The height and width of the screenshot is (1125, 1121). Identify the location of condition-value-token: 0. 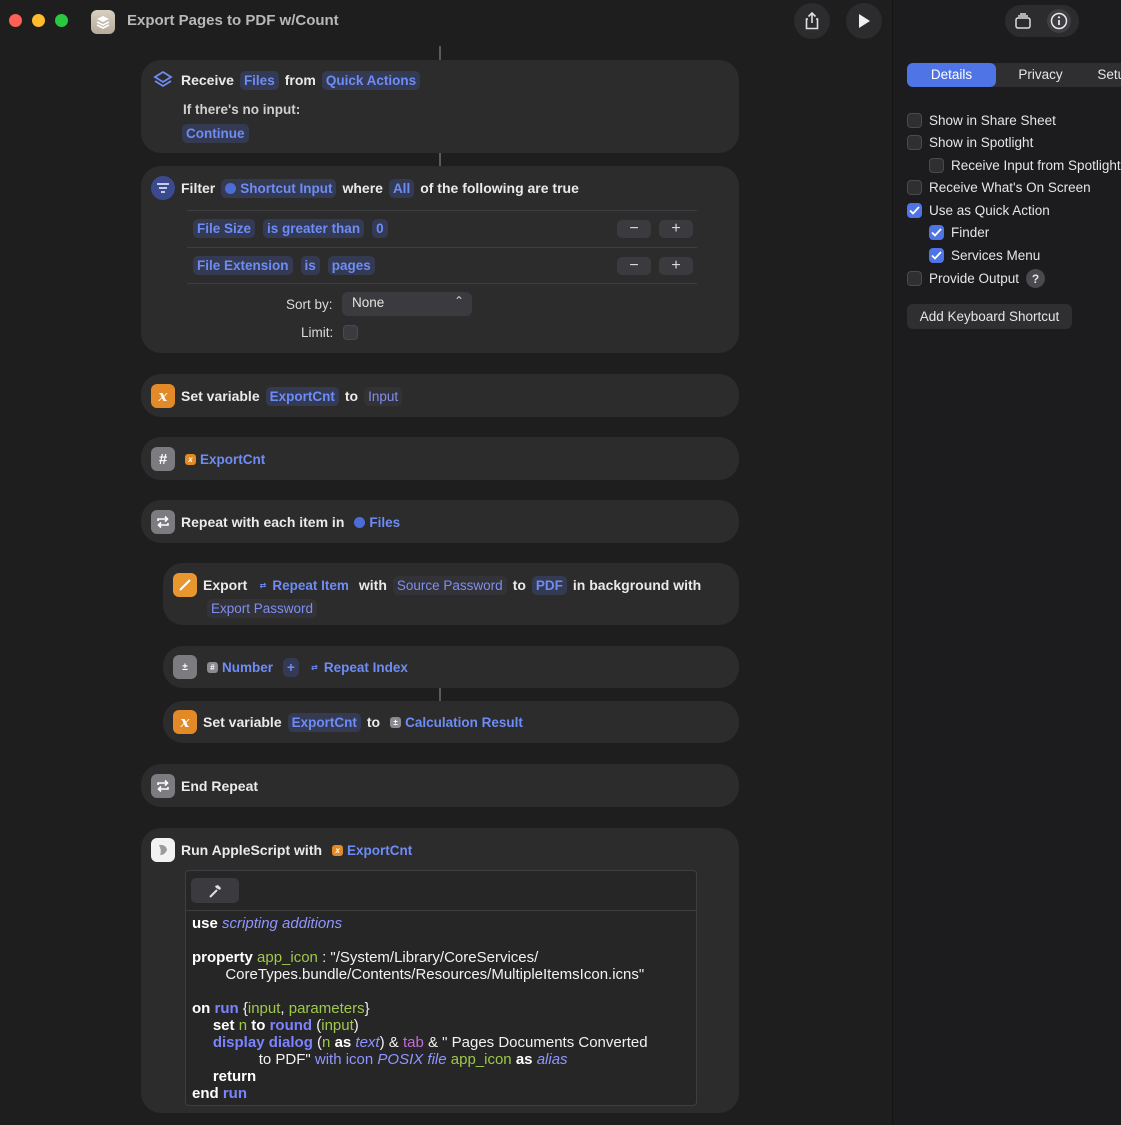
(380, 228).